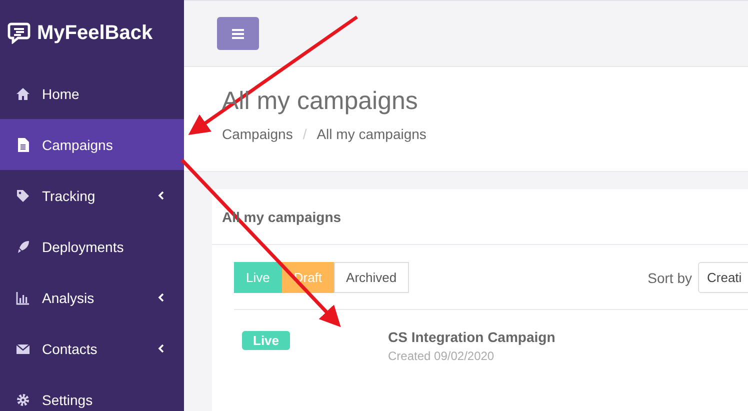  I want to click on breadcrumb-link: Campaigns, so click(257, 134).